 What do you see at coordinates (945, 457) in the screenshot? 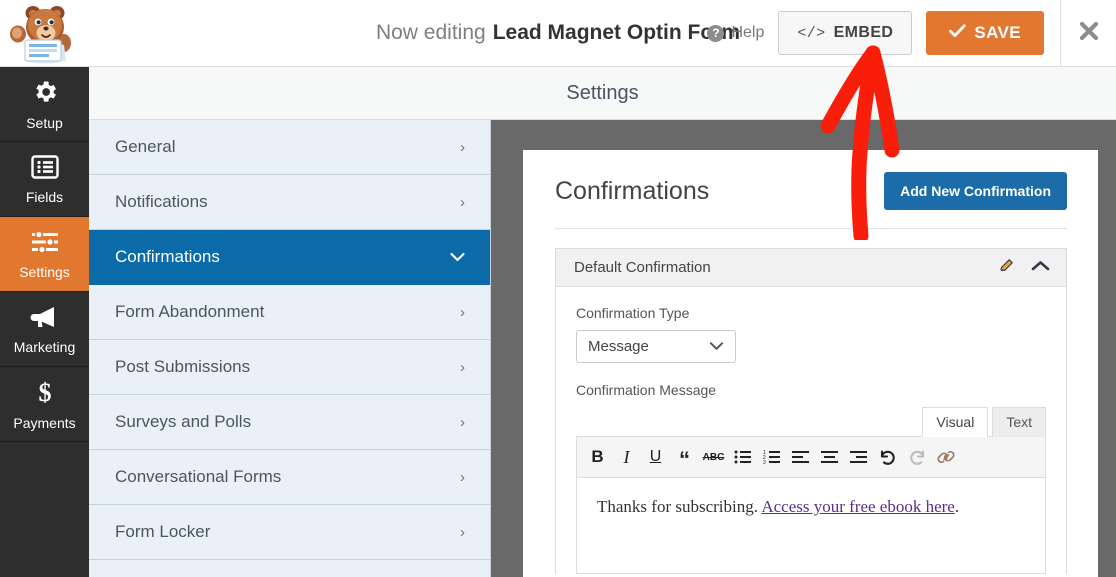
I see `insert-link-icon` at bounding box center [945, 457].